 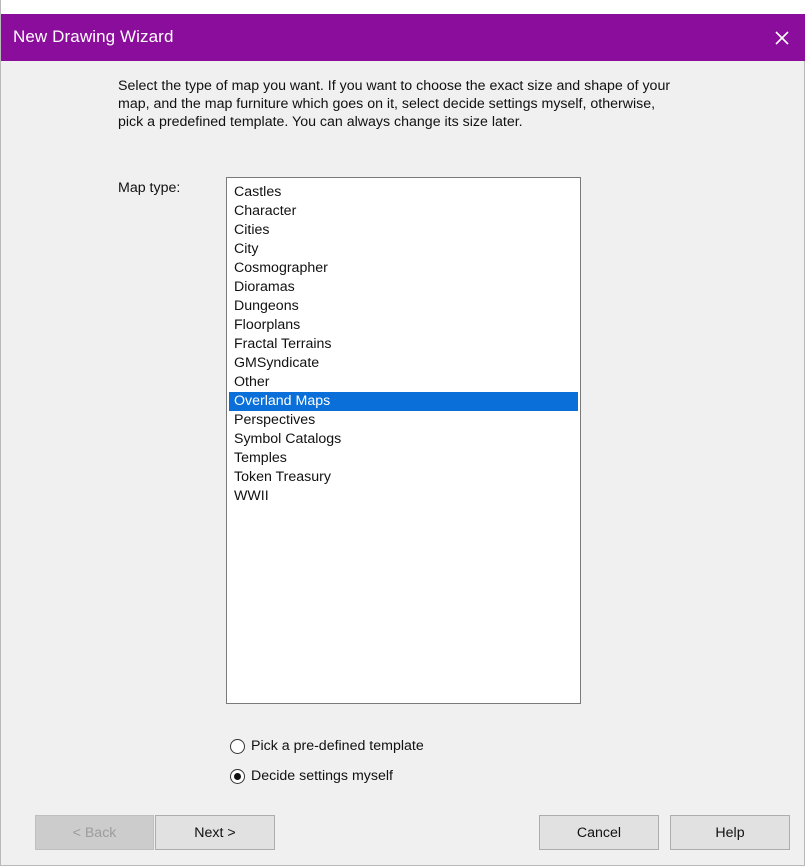 What do you see at coordinates (403, 306) in the screenshot?
I see `map-type-item: Dungeons` at bounding box center [403, 306].